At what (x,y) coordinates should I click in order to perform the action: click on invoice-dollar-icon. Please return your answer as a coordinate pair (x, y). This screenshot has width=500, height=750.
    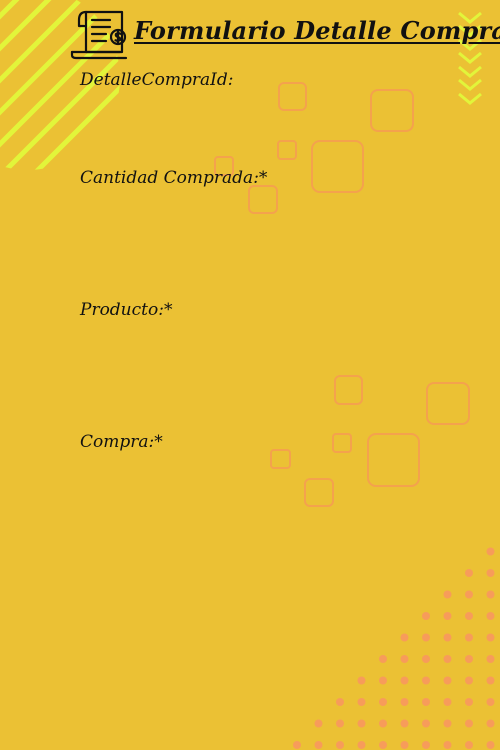
    Looking at the image, I should click on (99, 35).